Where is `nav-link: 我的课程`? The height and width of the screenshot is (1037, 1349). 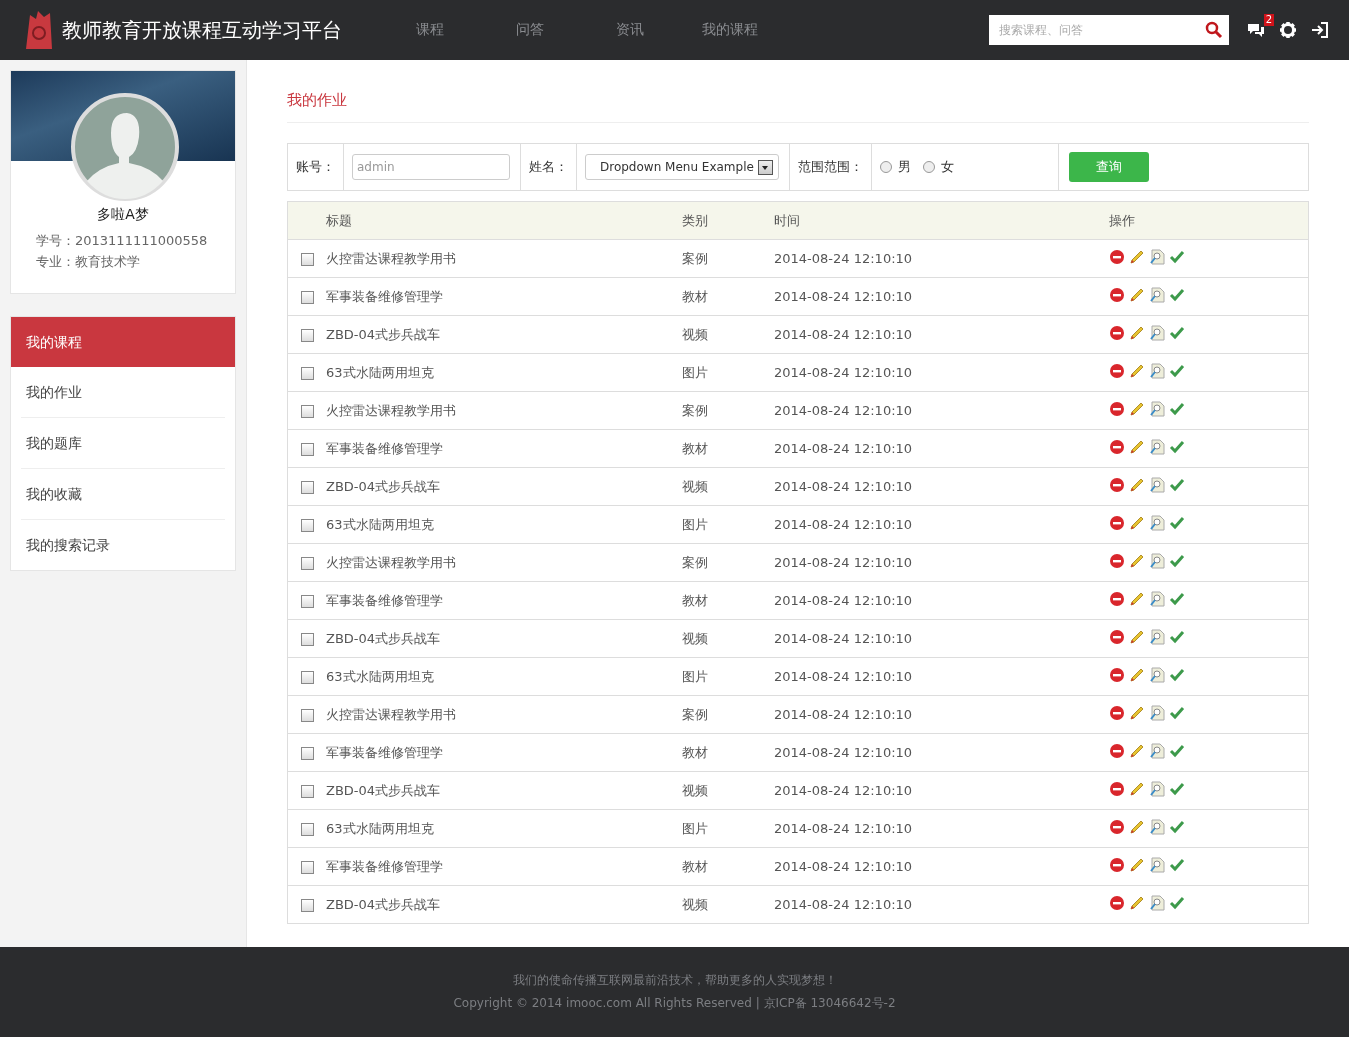 nav-link: 我的课程 is located at coordinates (730, 30).